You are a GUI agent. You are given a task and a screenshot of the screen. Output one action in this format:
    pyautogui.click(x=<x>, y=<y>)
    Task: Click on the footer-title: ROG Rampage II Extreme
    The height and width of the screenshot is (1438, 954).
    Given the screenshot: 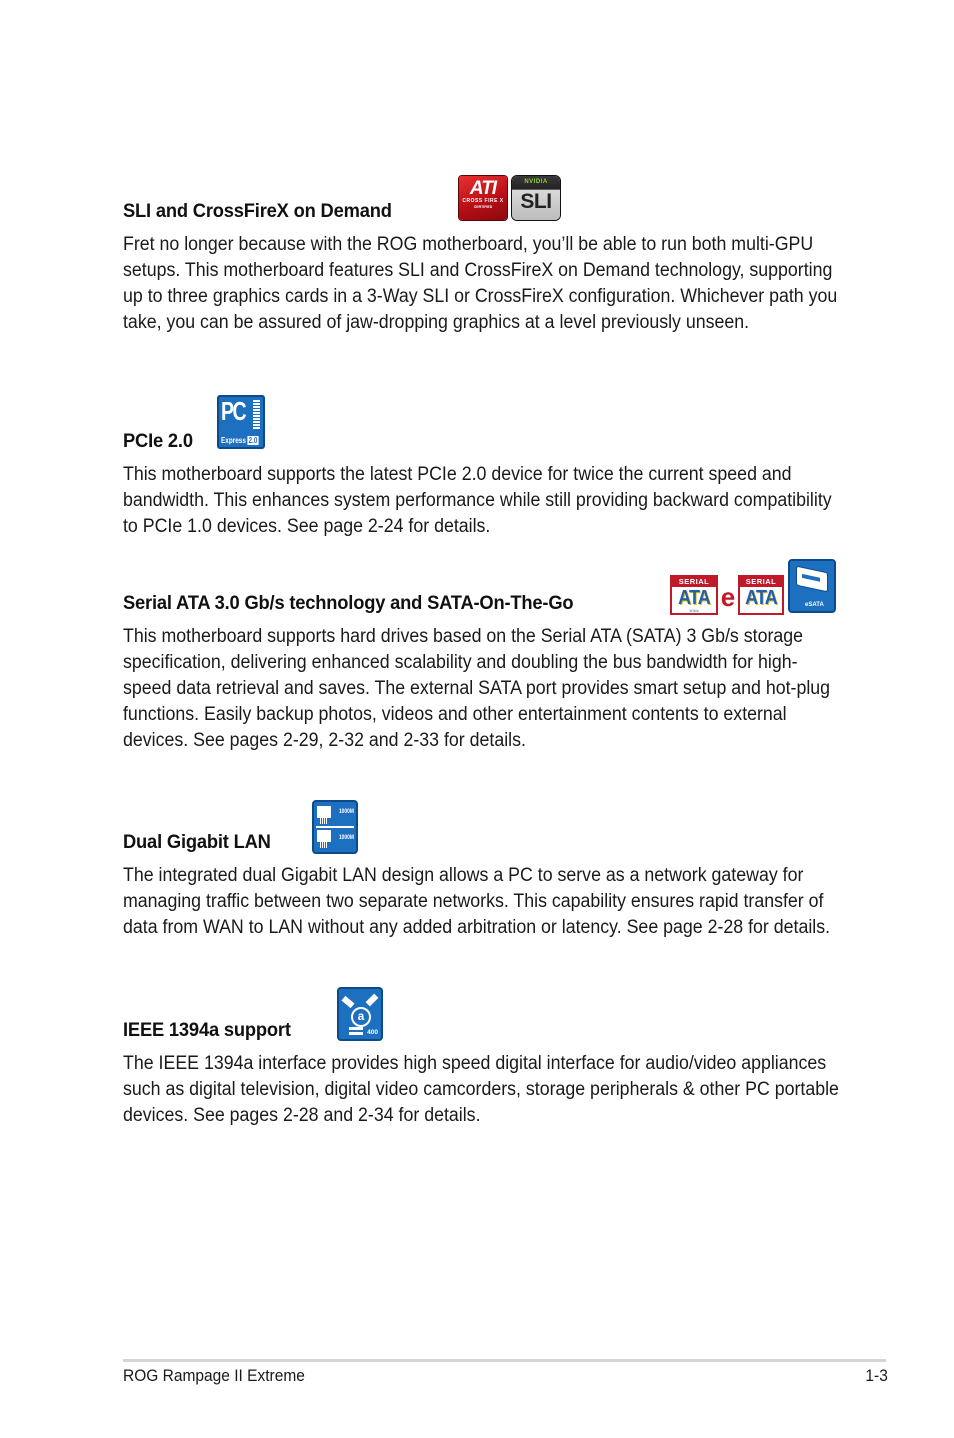 What is the action you would take?
    pyautogui.click(x=214, y=1376)
    